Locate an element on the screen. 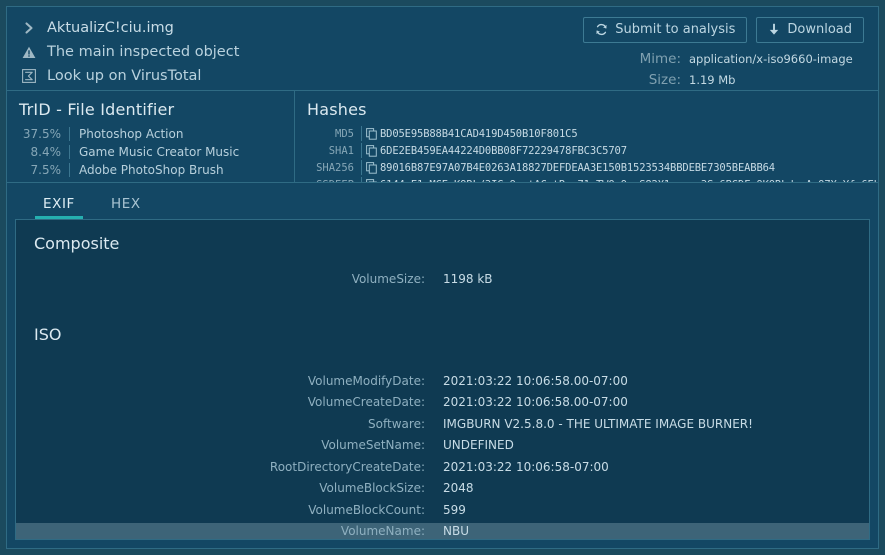 Image resolution: width=885 pixels, height=555 pixels. hash-label: SHA1 is located at coordinates (341, 150).